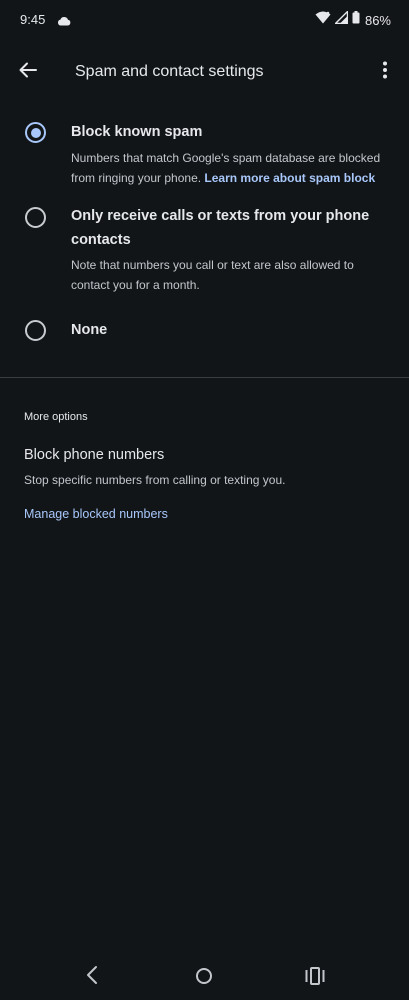 This screenshot has height=1000, width=409. What do you see at coordinates (315, 978) in the screenshot?
I see `nav-recents-icon` at bounding box center [315, 978].